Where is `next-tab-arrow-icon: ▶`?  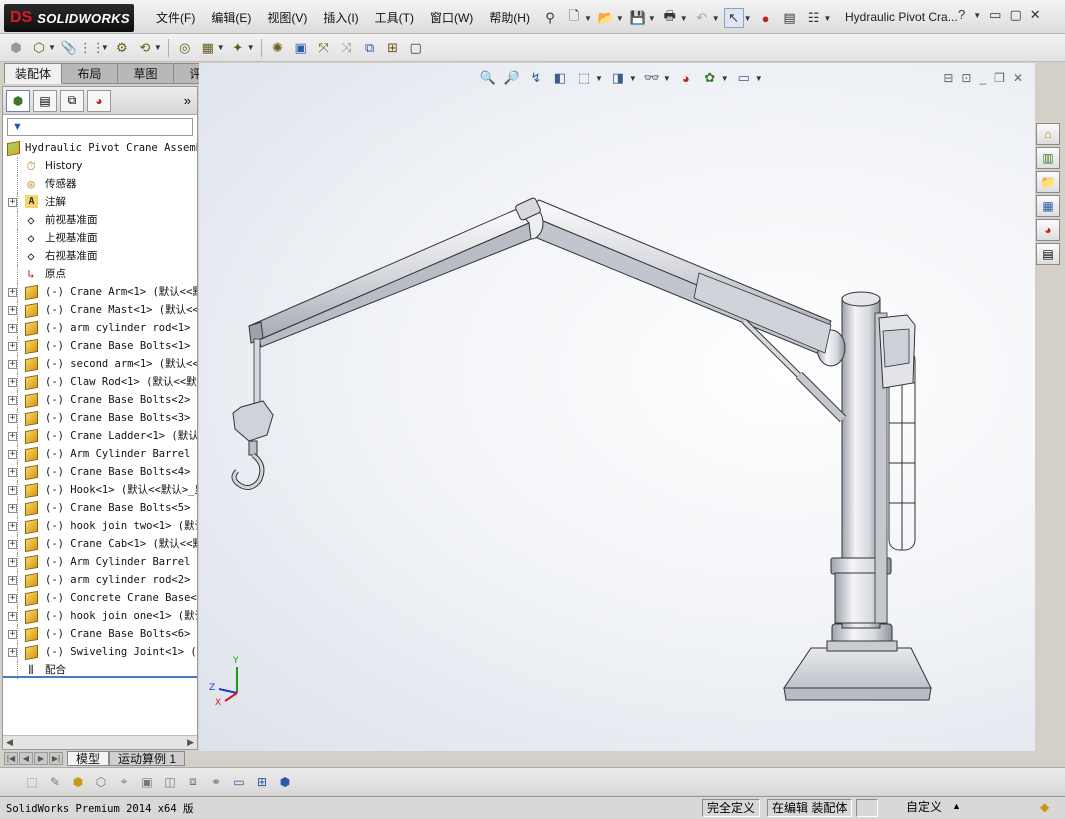 next-tab-arrow-icon: ▶ is located at coordinates (41, 758).